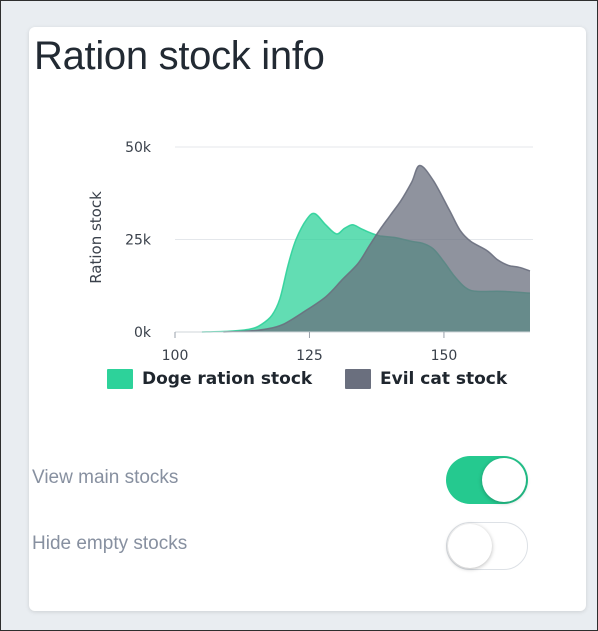 The height and width of the screenshot is (631, 598). What do you see at coordinates (110, 543) in the screenshot?
I see `toggle-label-hide-empty-stocks: Hide empty stocks` at bounding box center [110, 543].